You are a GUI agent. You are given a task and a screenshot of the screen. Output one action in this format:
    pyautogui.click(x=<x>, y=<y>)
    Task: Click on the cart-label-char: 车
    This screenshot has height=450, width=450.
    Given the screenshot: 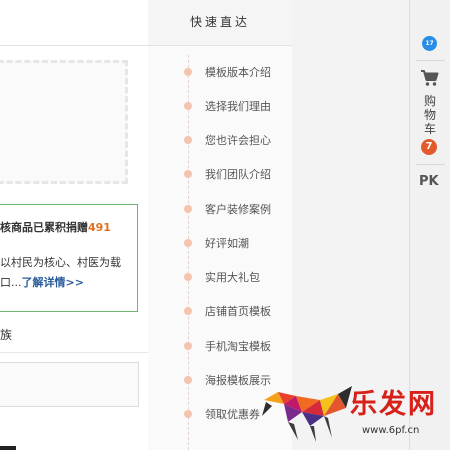 What is the action you would take?
    pyautogui.click(x=430, y=129)
    